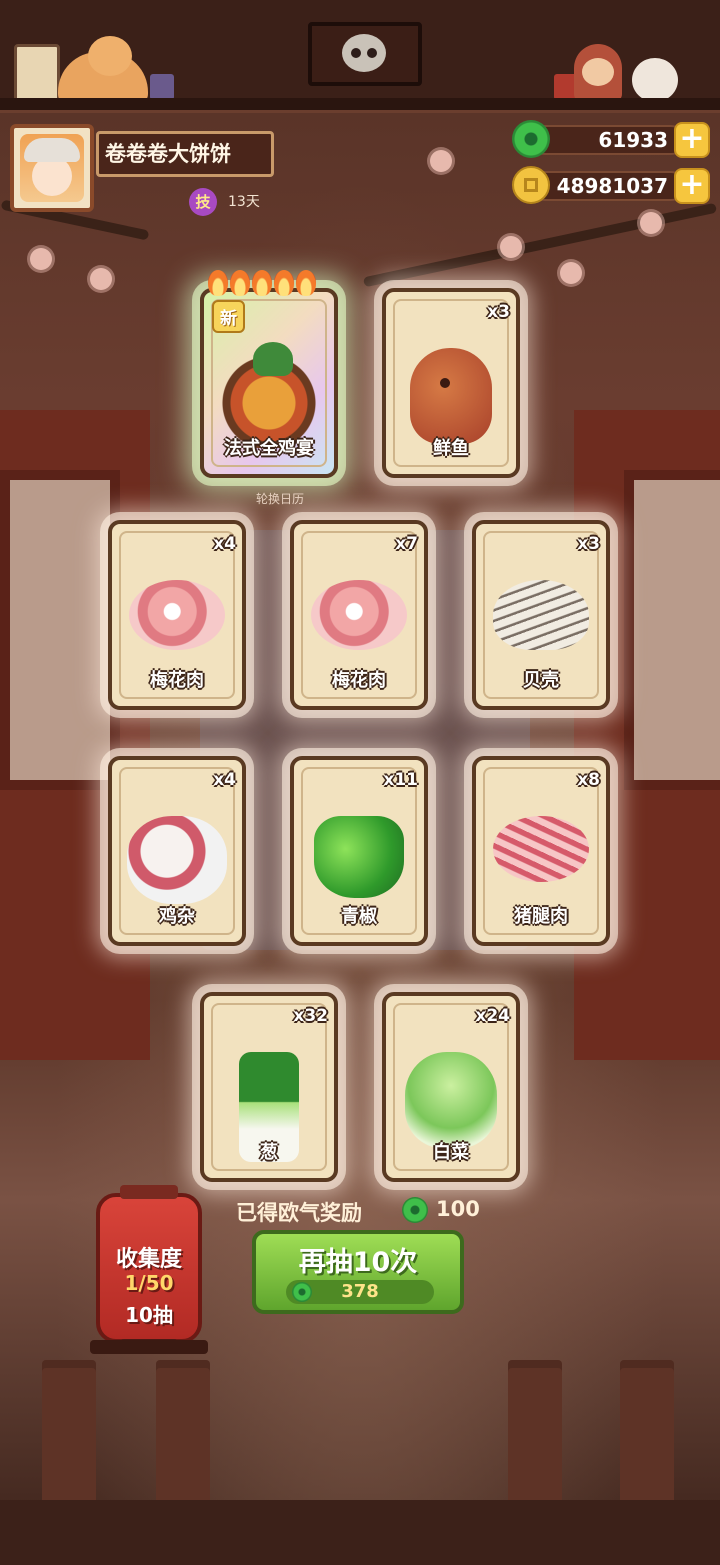 This screenshot has height=1565, width=720. What do you see at coordinates (37, 74) in the screenshot?
I see `paw-frame-decoration` at bounding box center [37, 74].